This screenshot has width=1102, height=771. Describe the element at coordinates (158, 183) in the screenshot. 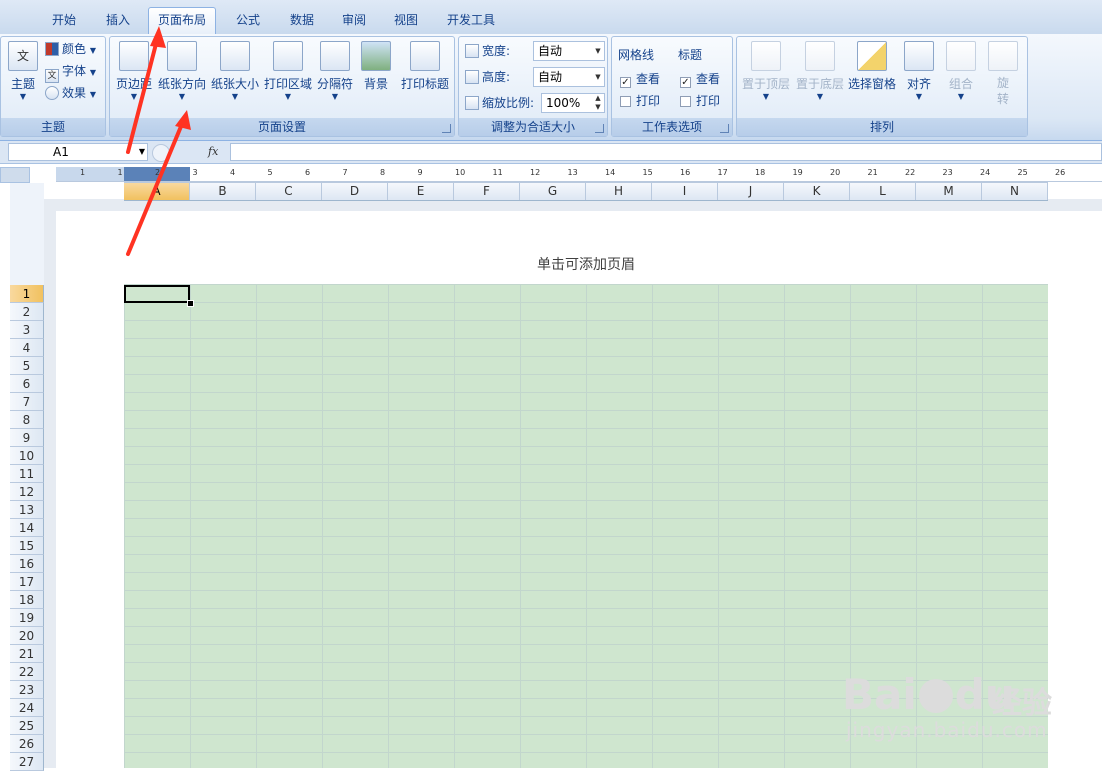

I see `arrow-to-orientation-button` at that location.